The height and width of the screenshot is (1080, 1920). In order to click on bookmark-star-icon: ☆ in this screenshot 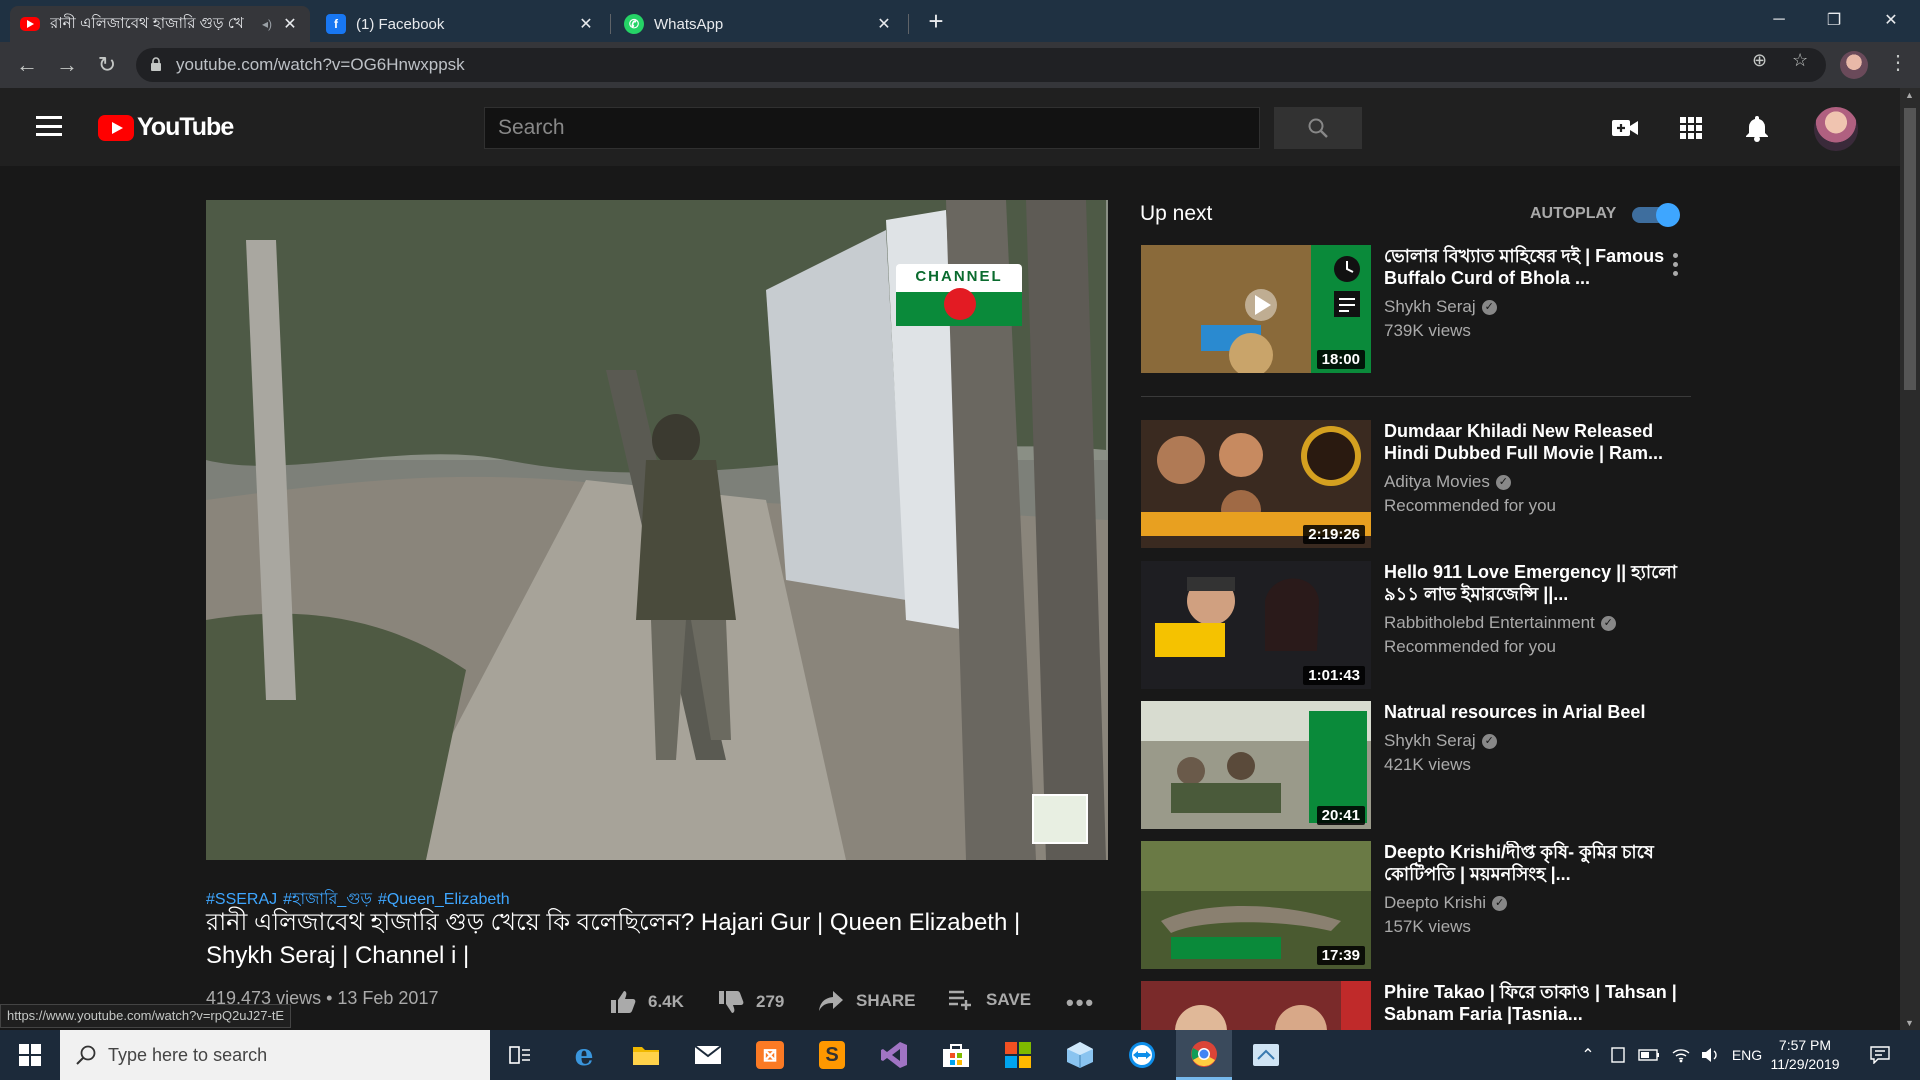, I will do `click(1800, 60)`.